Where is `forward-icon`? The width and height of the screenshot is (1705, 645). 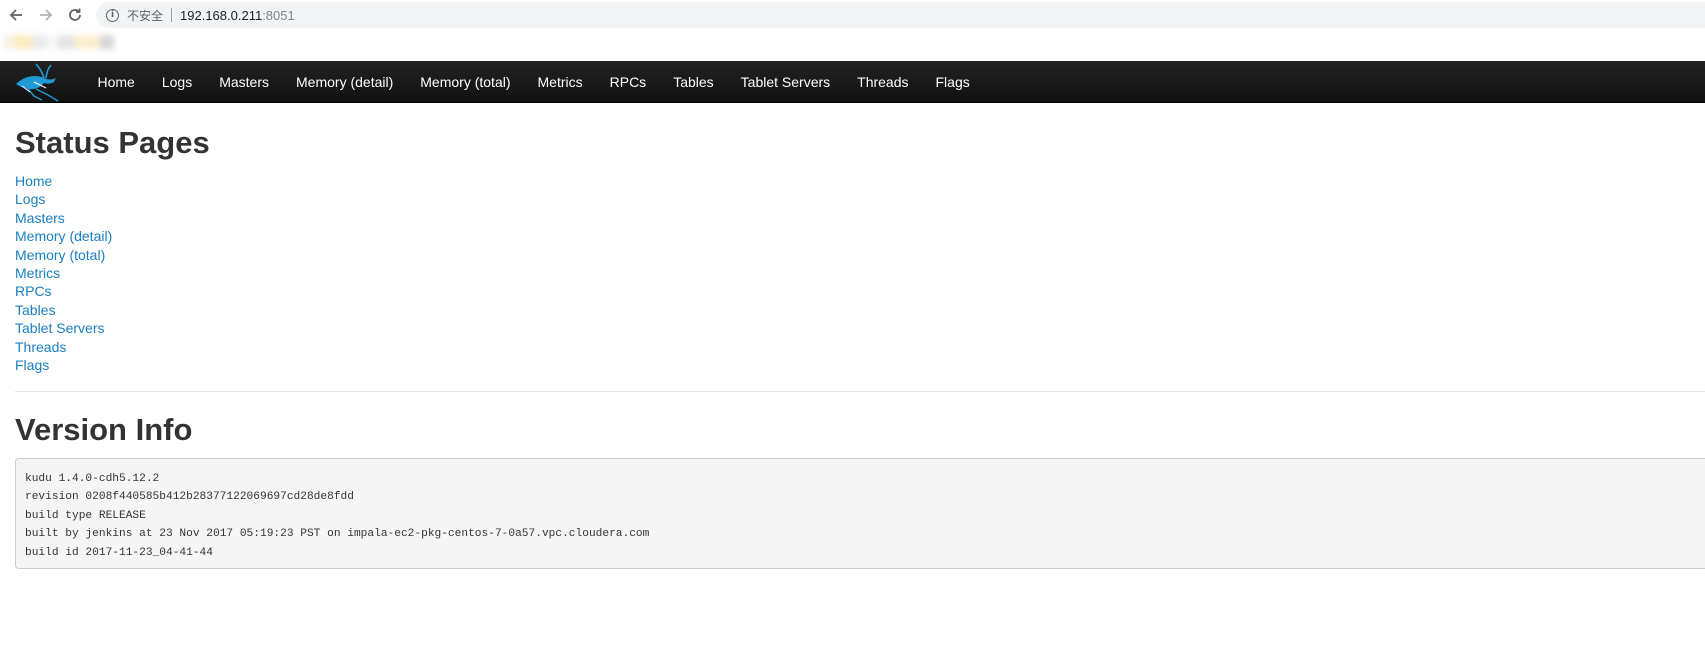
forward-icon is located at coordinates (46, 15).